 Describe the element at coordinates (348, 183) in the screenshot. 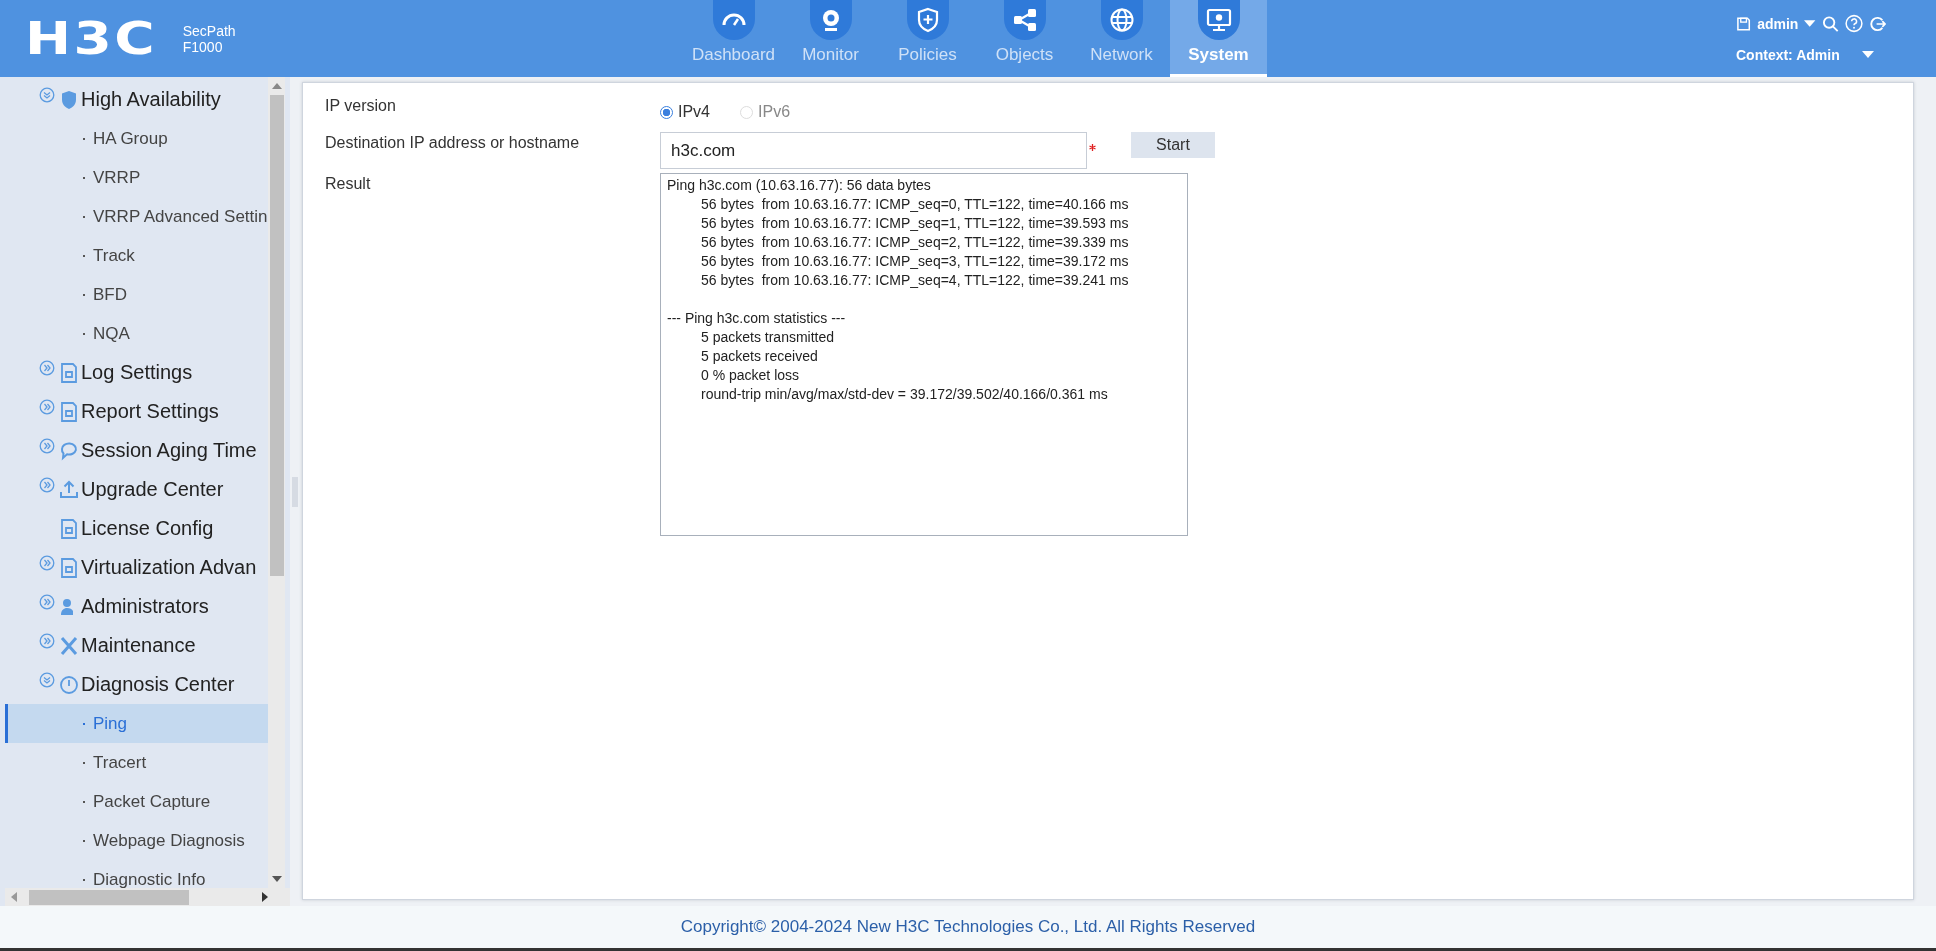

I see `field-label: Result` at that location.